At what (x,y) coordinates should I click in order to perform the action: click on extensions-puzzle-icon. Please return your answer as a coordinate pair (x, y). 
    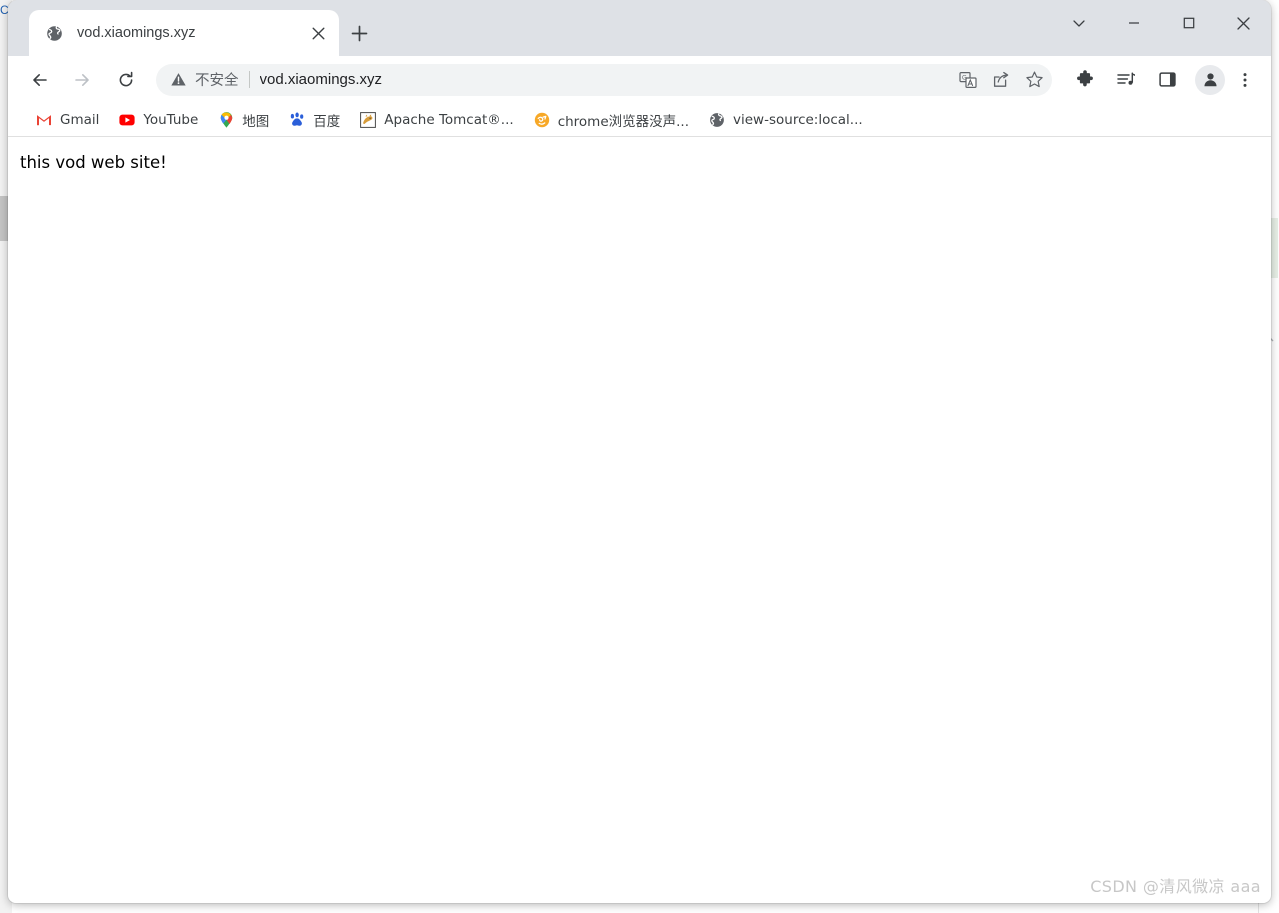
    Looking at the image, I should click on (1085, 80).